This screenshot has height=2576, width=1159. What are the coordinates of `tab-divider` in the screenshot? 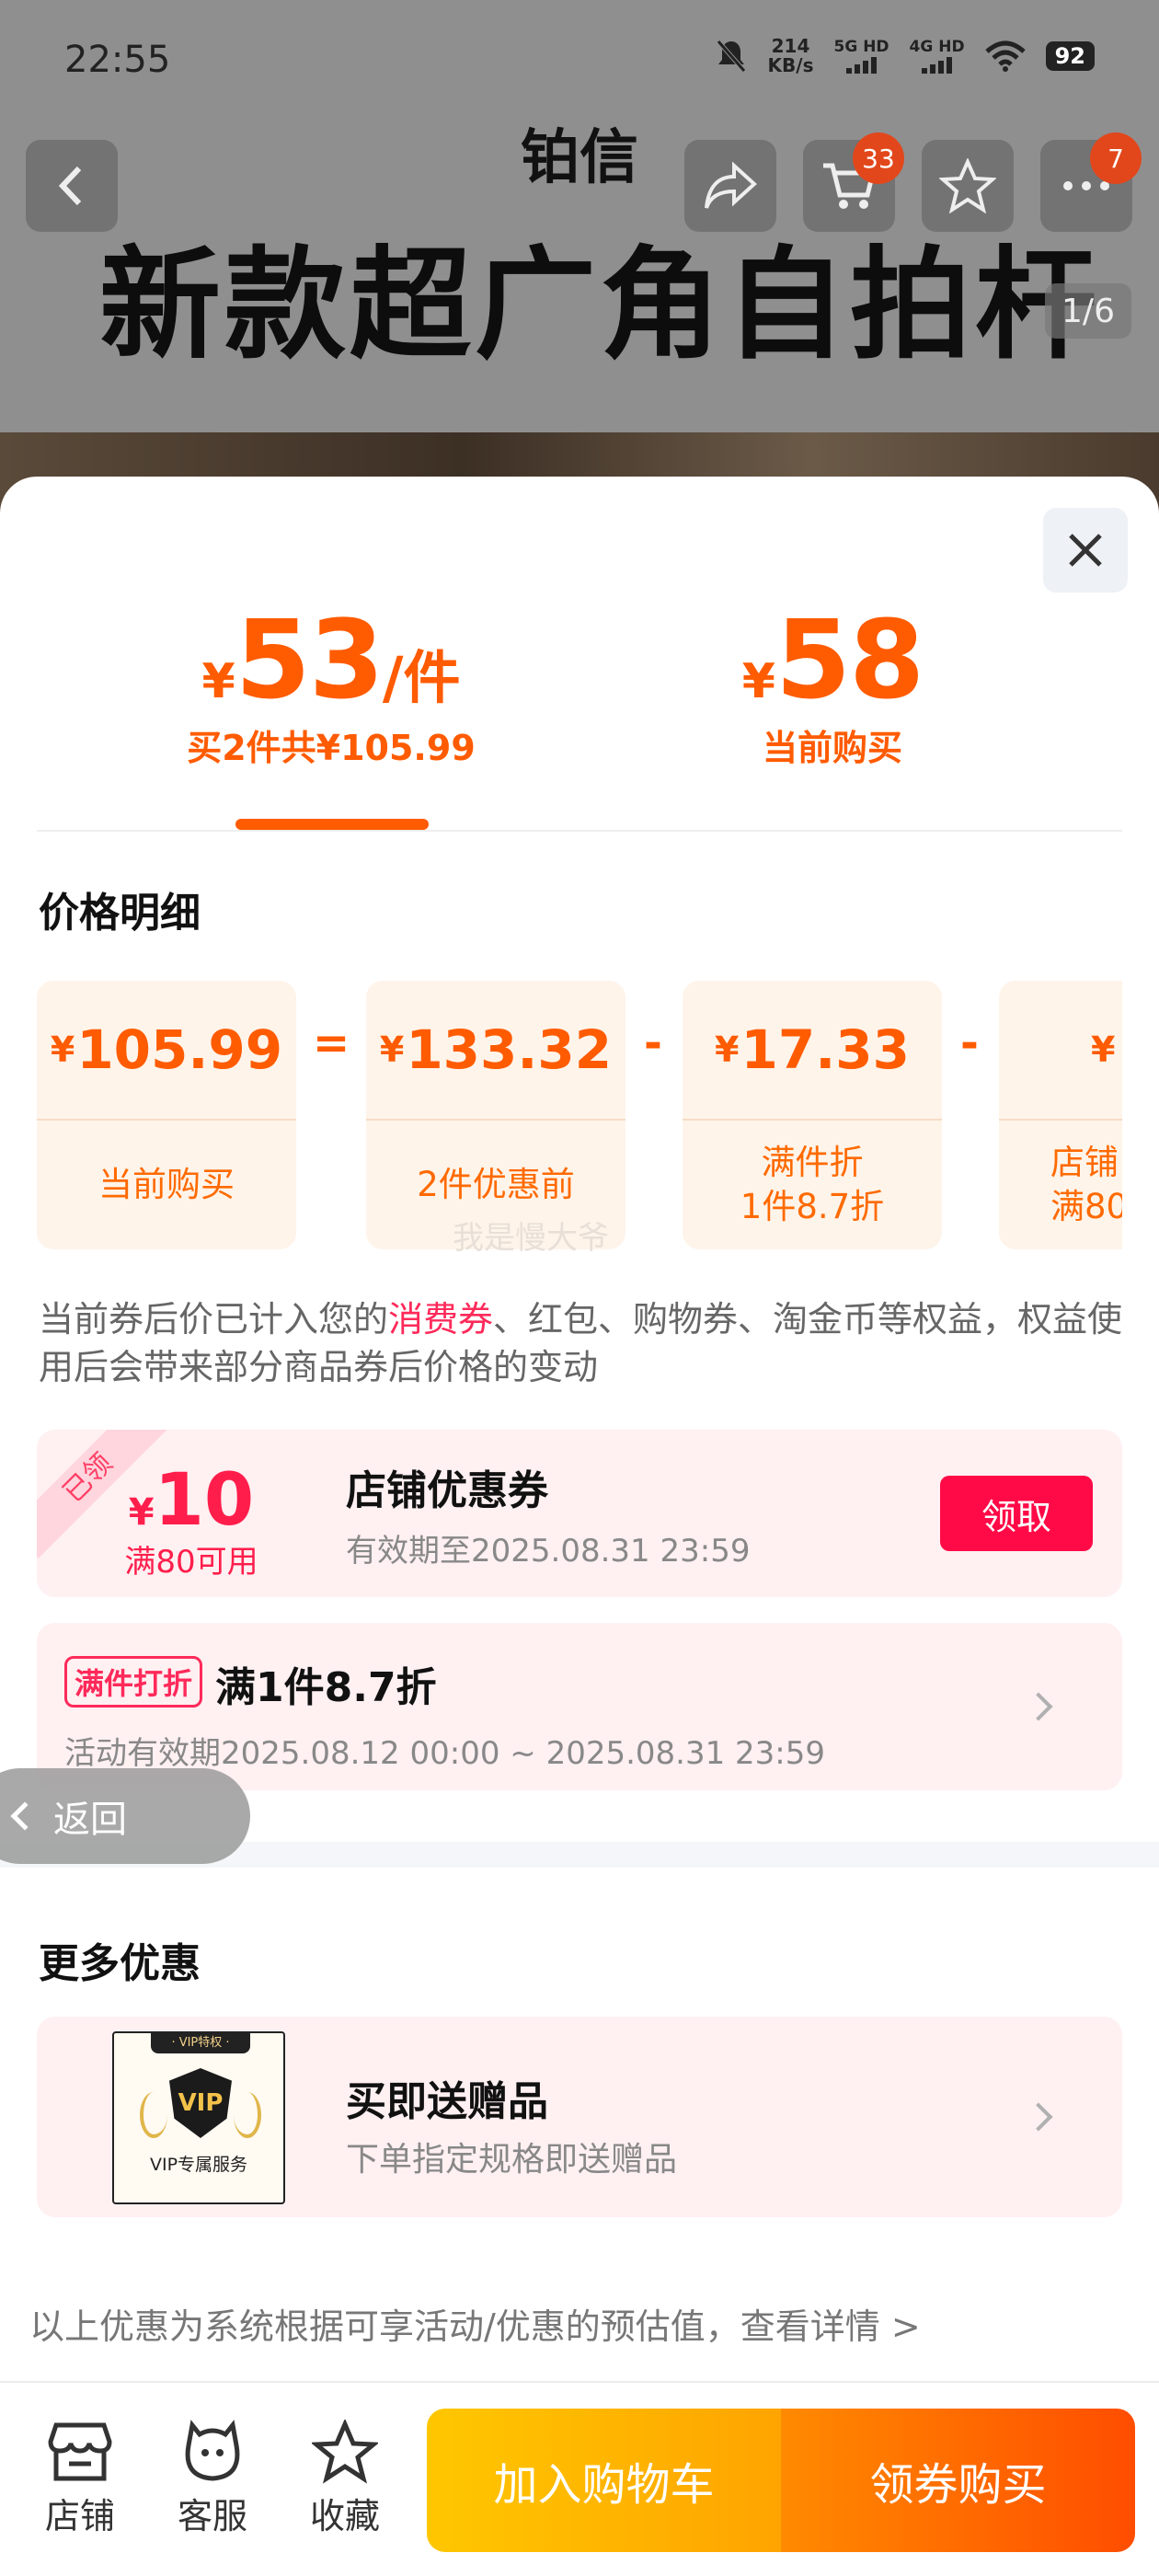 It's located at (579, 831).